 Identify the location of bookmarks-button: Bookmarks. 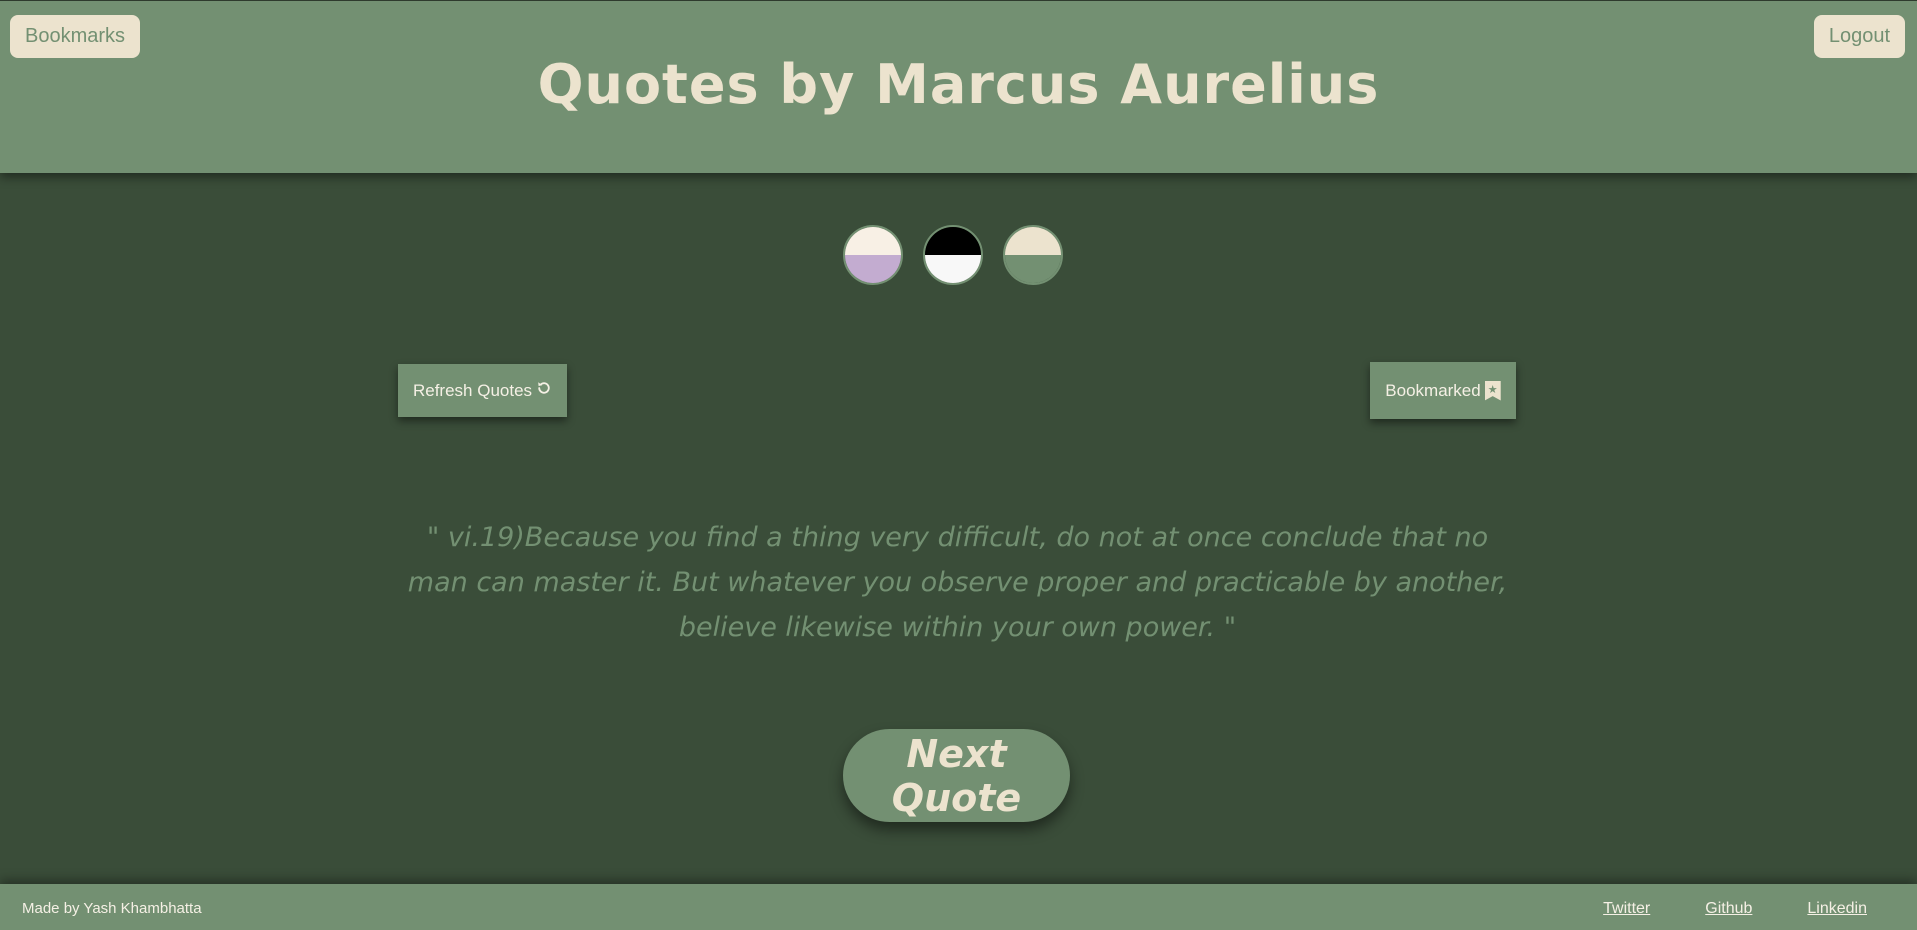
(75, 36).